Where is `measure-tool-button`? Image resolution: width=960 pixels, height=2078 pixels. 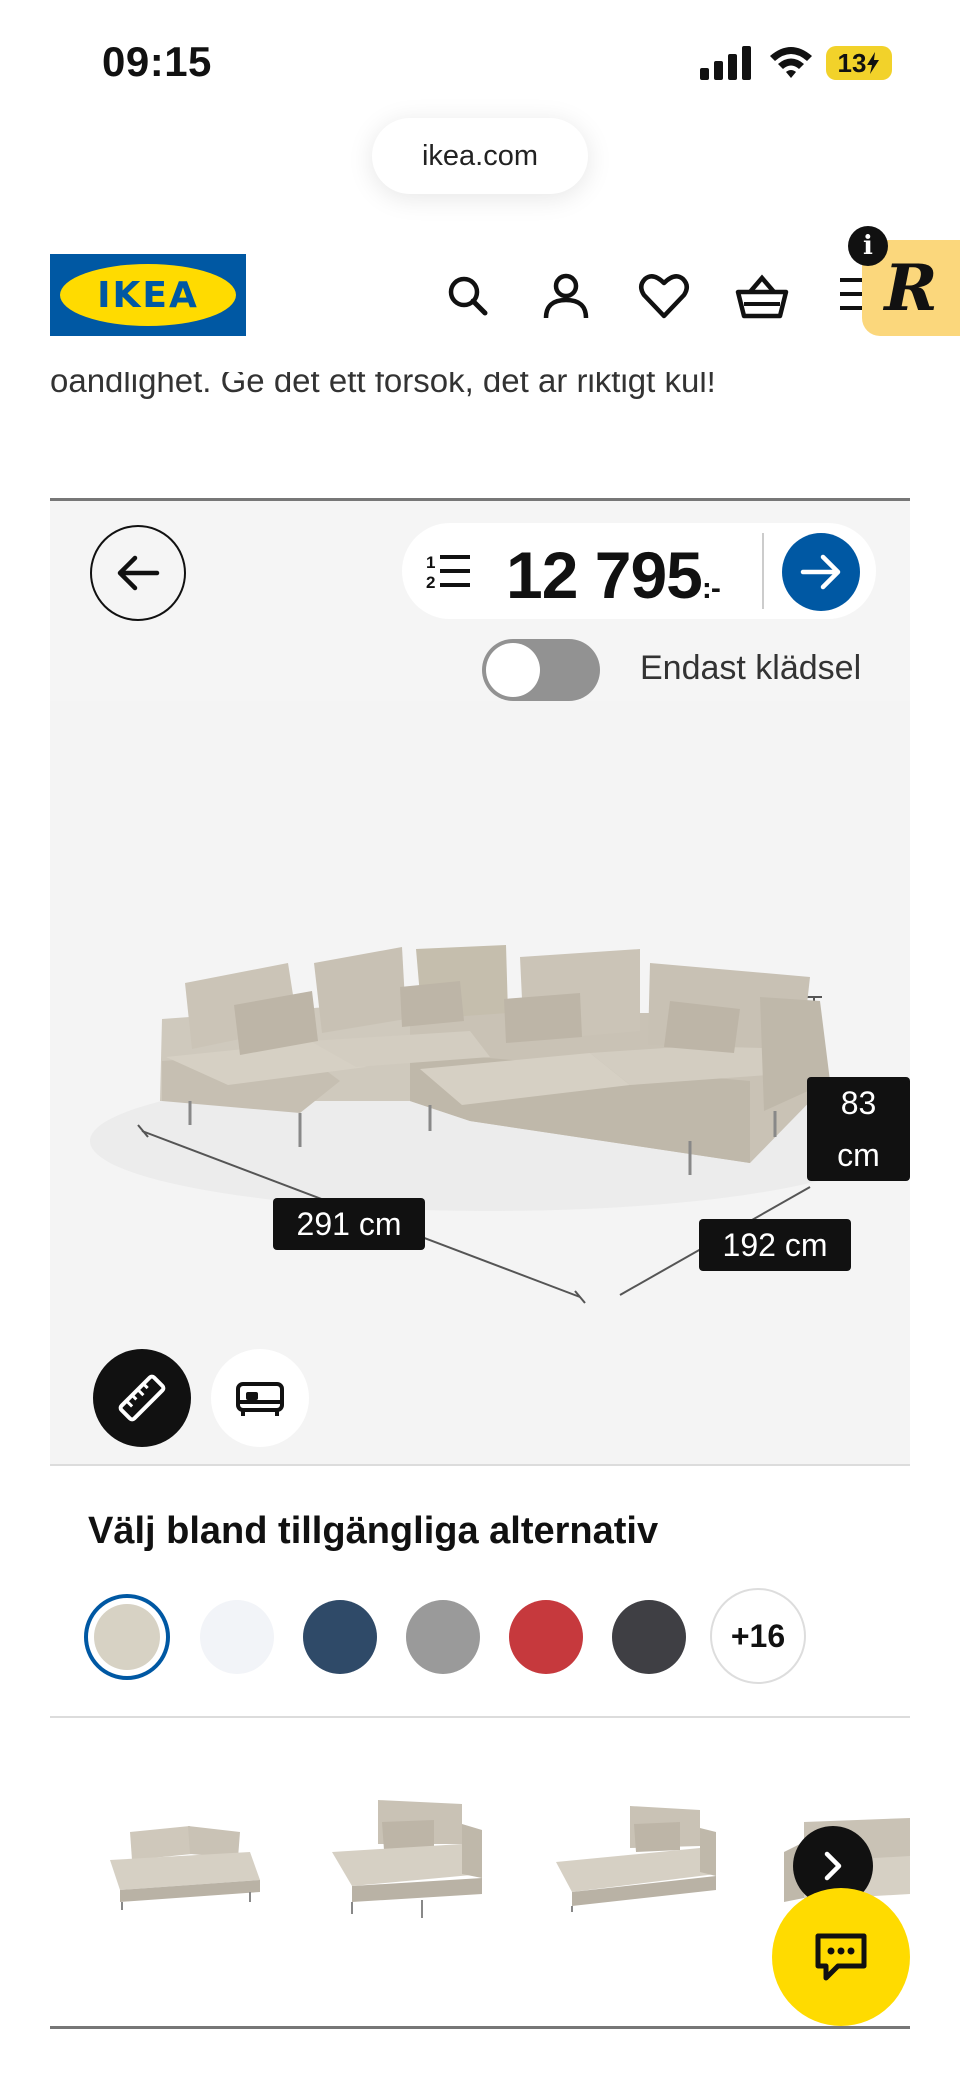
measure-tool-button is located at coordinates (142, 1398).